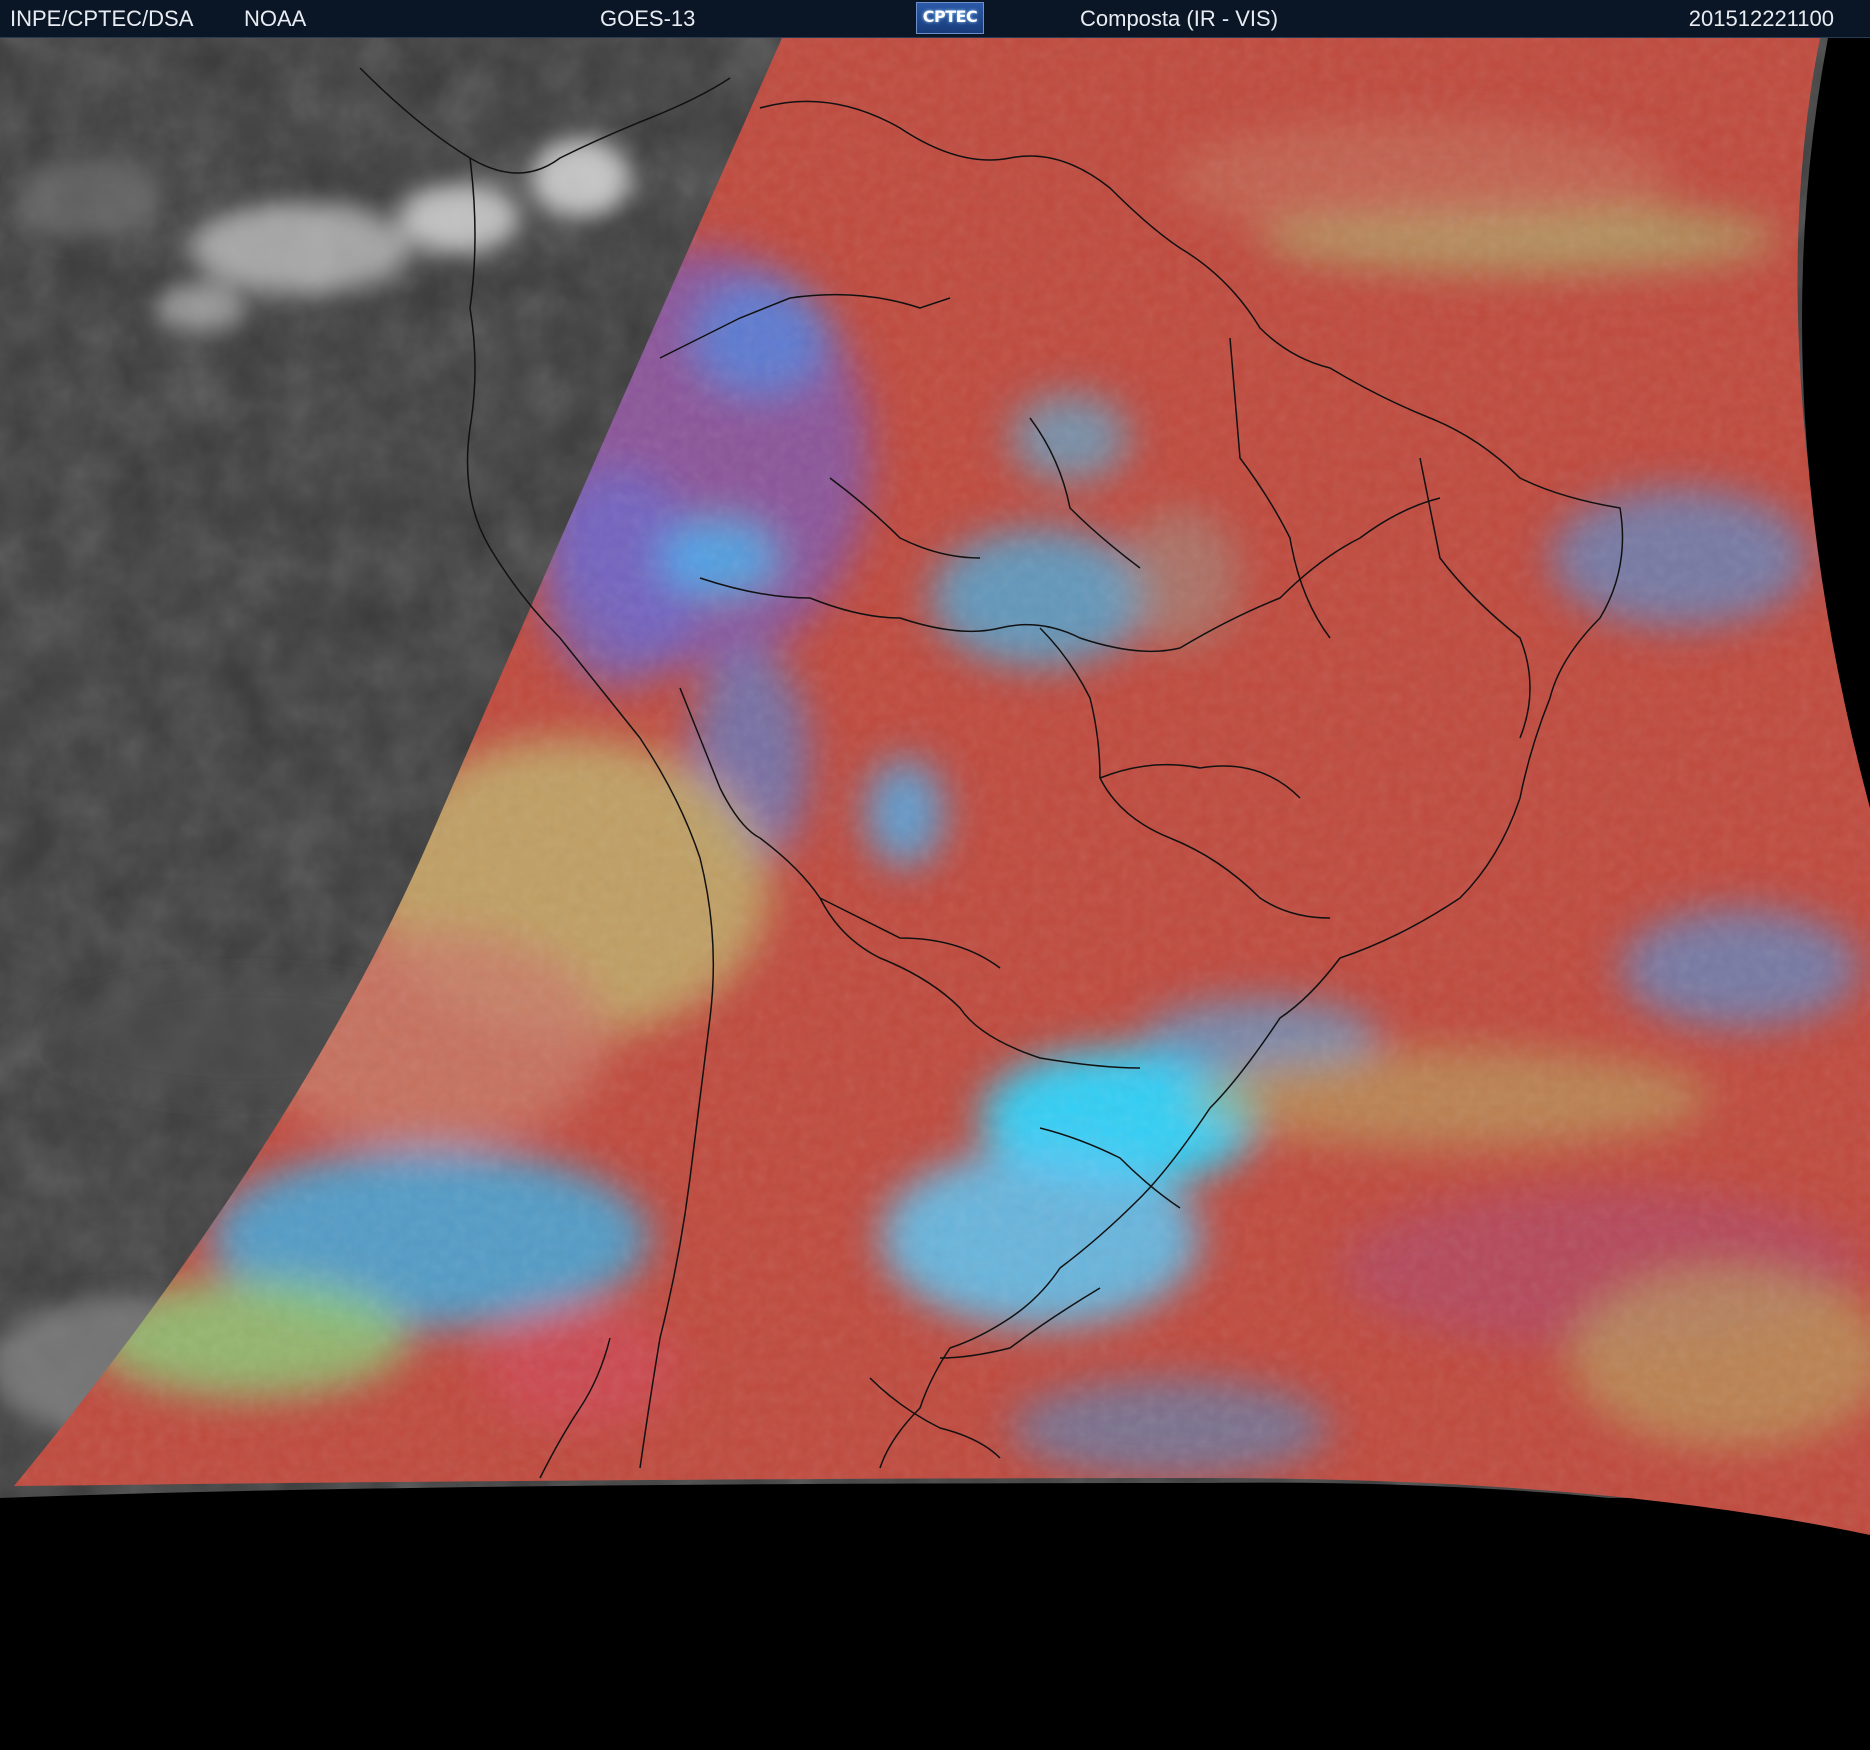 This screenshot has width=1870, height=1750. I want to click on satellite-label: GOES-13, so click(648, 18).